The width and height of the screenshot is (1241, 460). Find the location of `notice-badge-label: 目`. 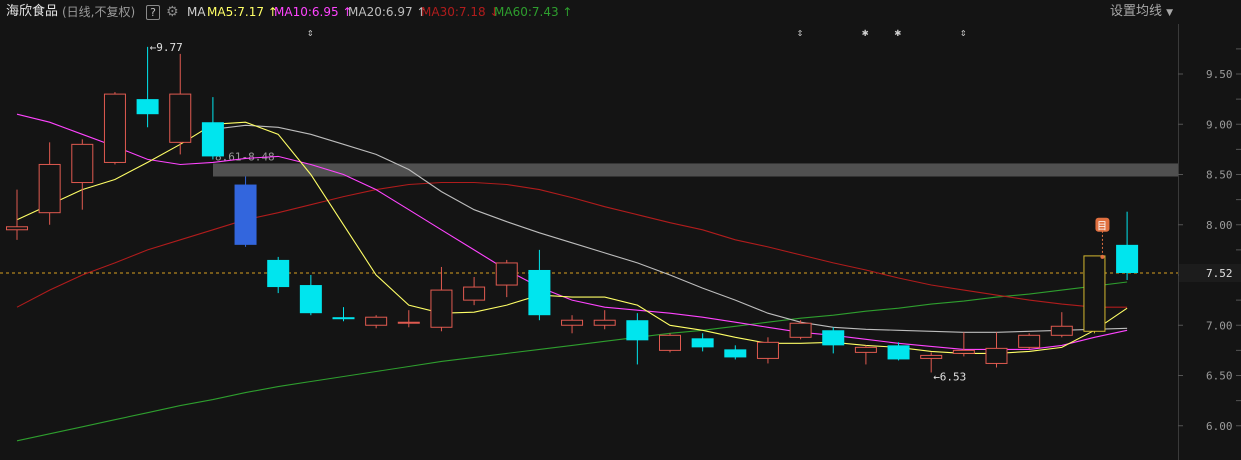

notice-badge-label: 目 is located at coordinates (1102, 226).